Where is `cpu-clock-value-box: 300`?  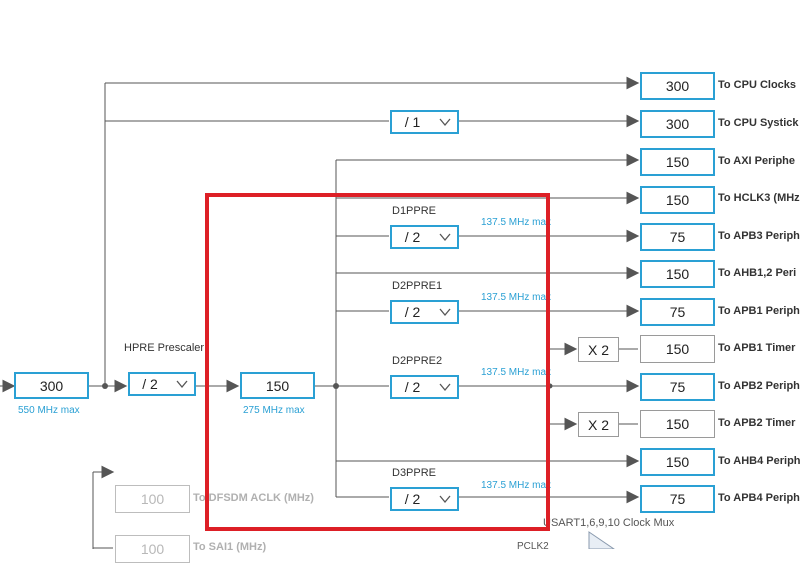 cpu-clock-value-box: 300 is located at coordinates (677, 86).